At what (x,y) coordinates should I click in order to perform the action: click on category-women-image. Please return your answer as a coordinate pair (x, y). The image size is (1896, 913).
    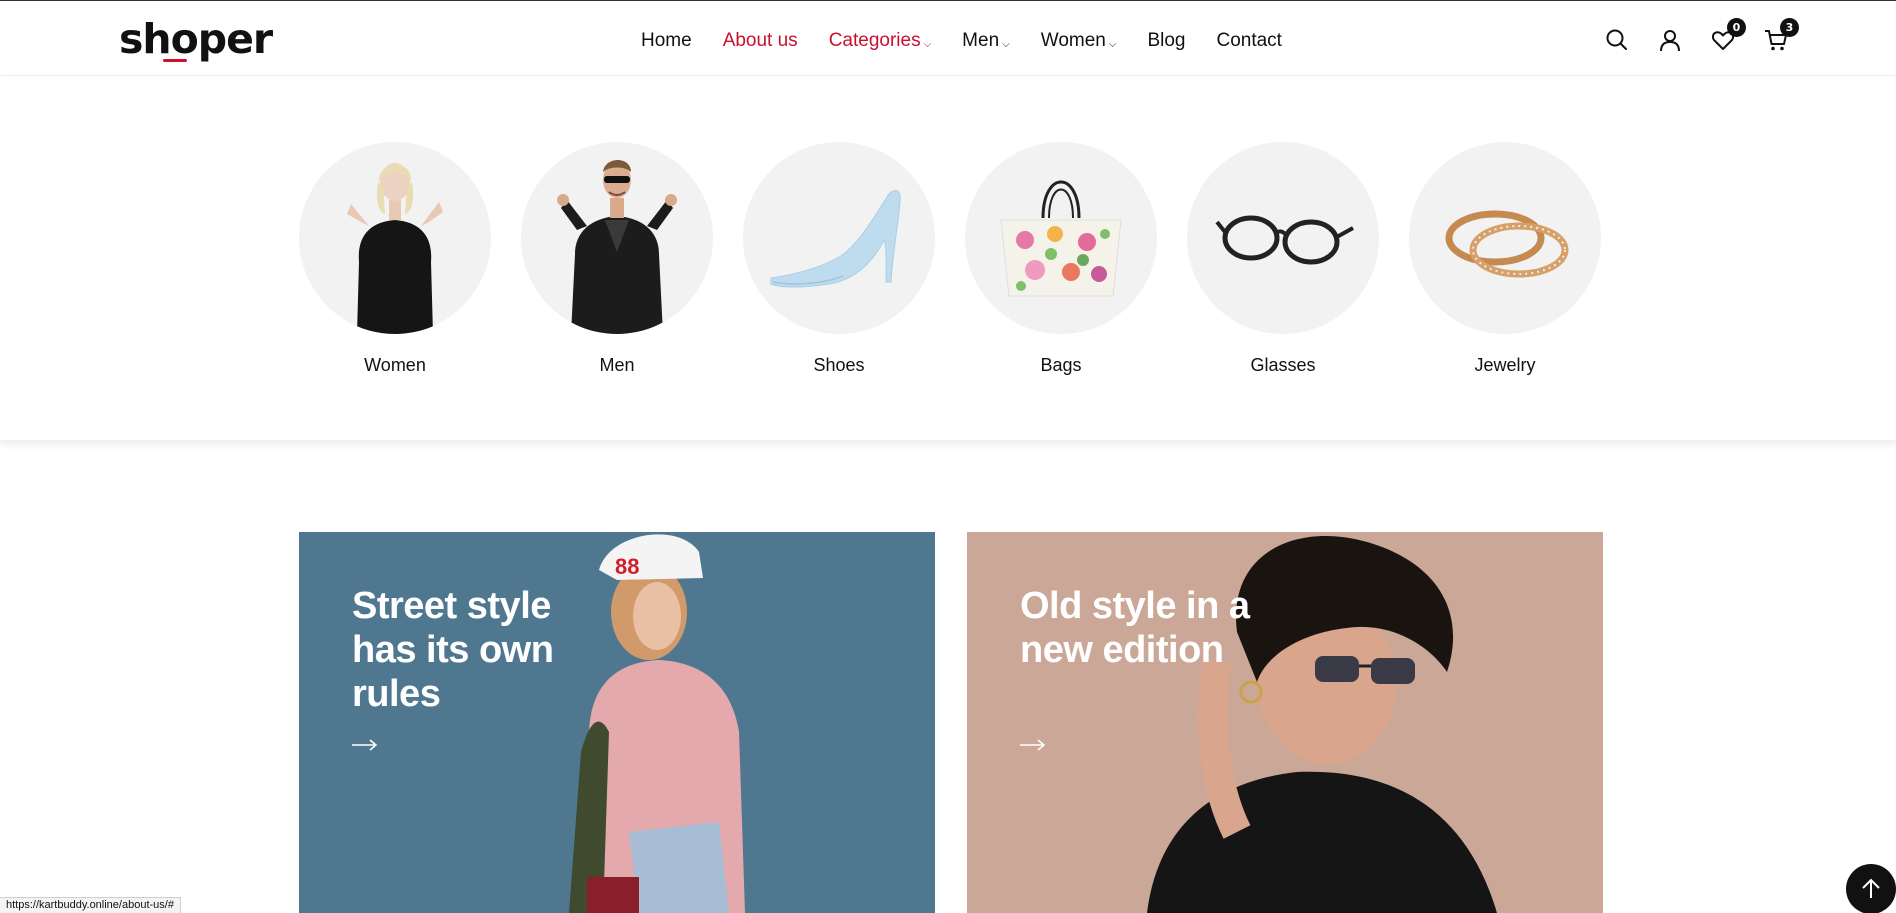
    Looking at the image, I should click on (395, 238).